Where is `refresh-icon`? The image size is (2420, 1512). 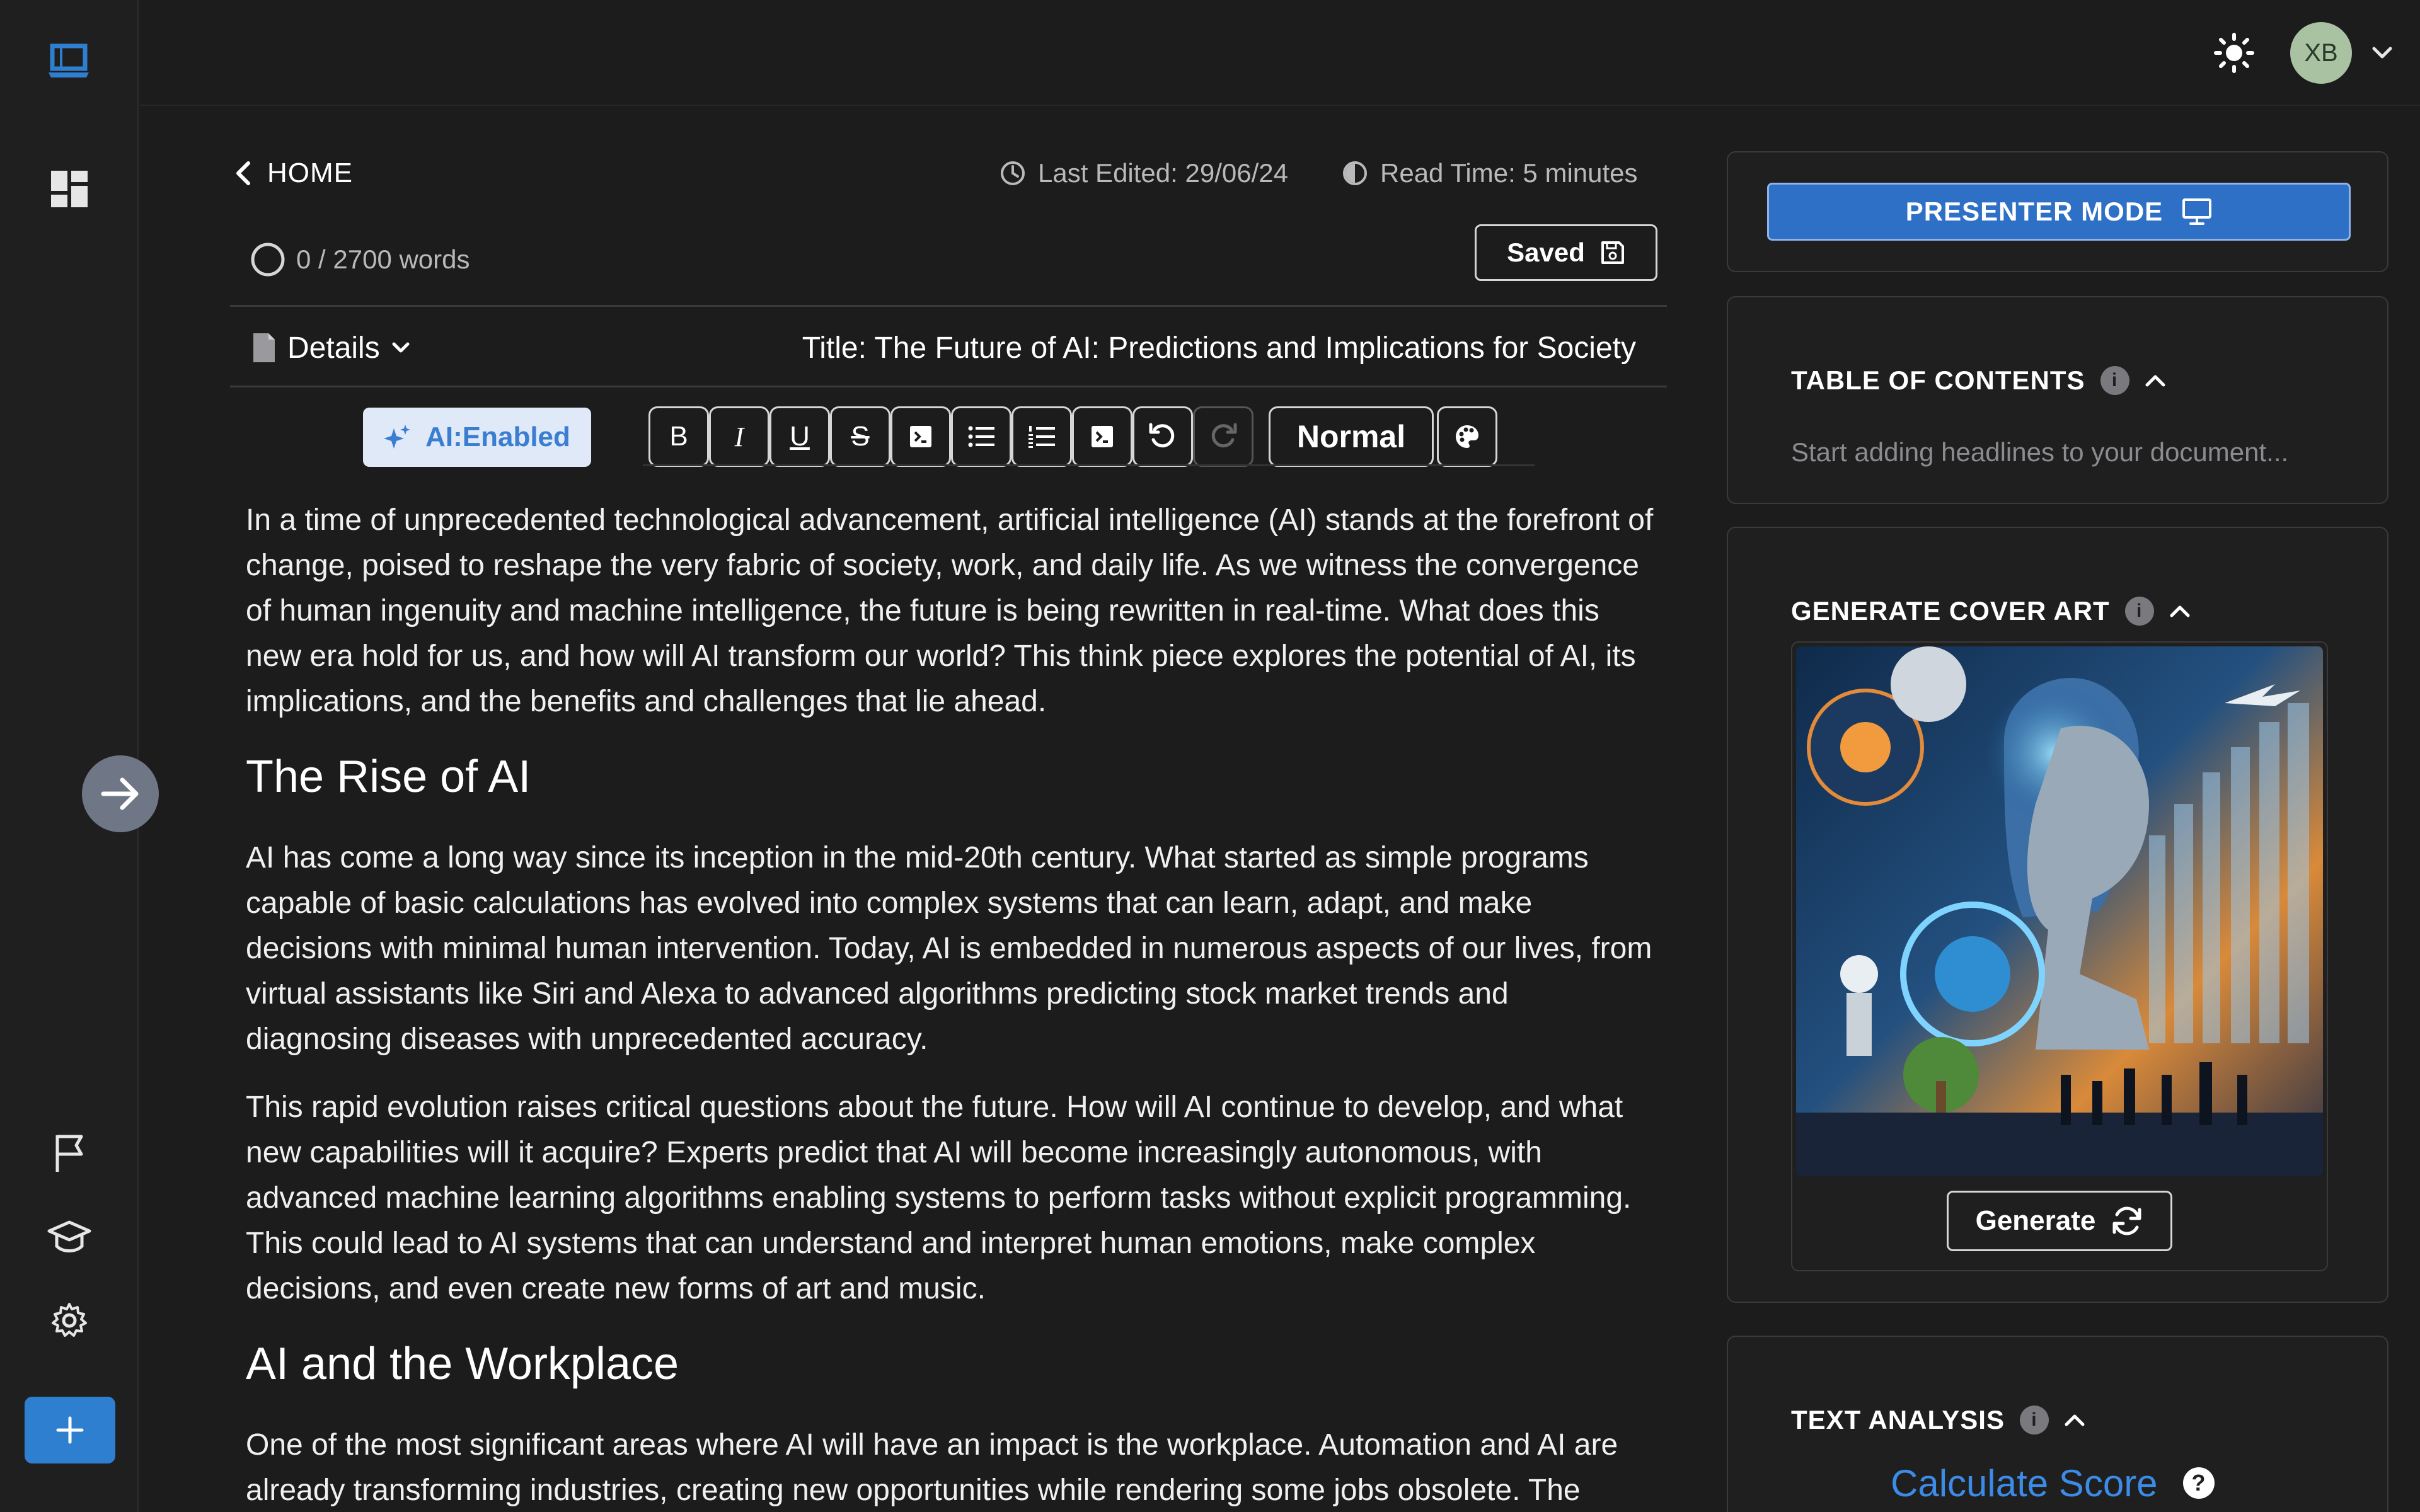 refresh-icon is located at coordinates (2126, 1220).